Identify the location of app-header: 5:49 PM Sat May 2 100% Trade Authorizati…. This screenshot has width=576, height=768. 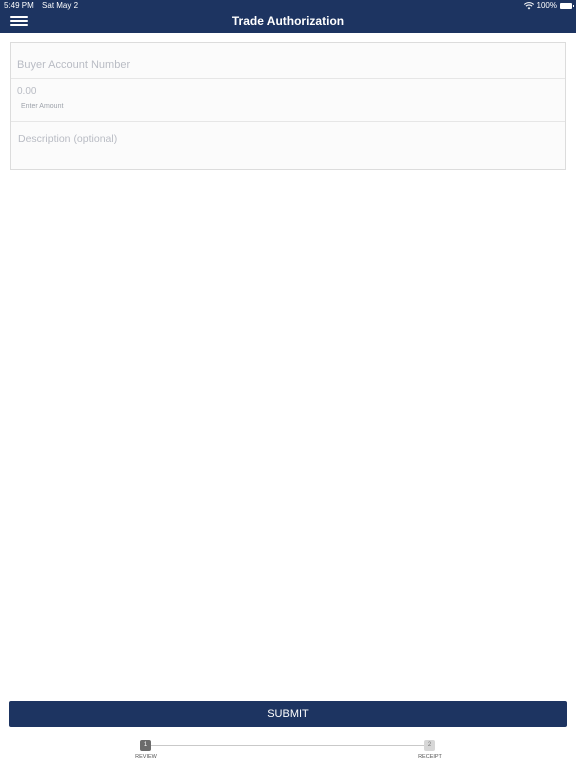
(288, 16).